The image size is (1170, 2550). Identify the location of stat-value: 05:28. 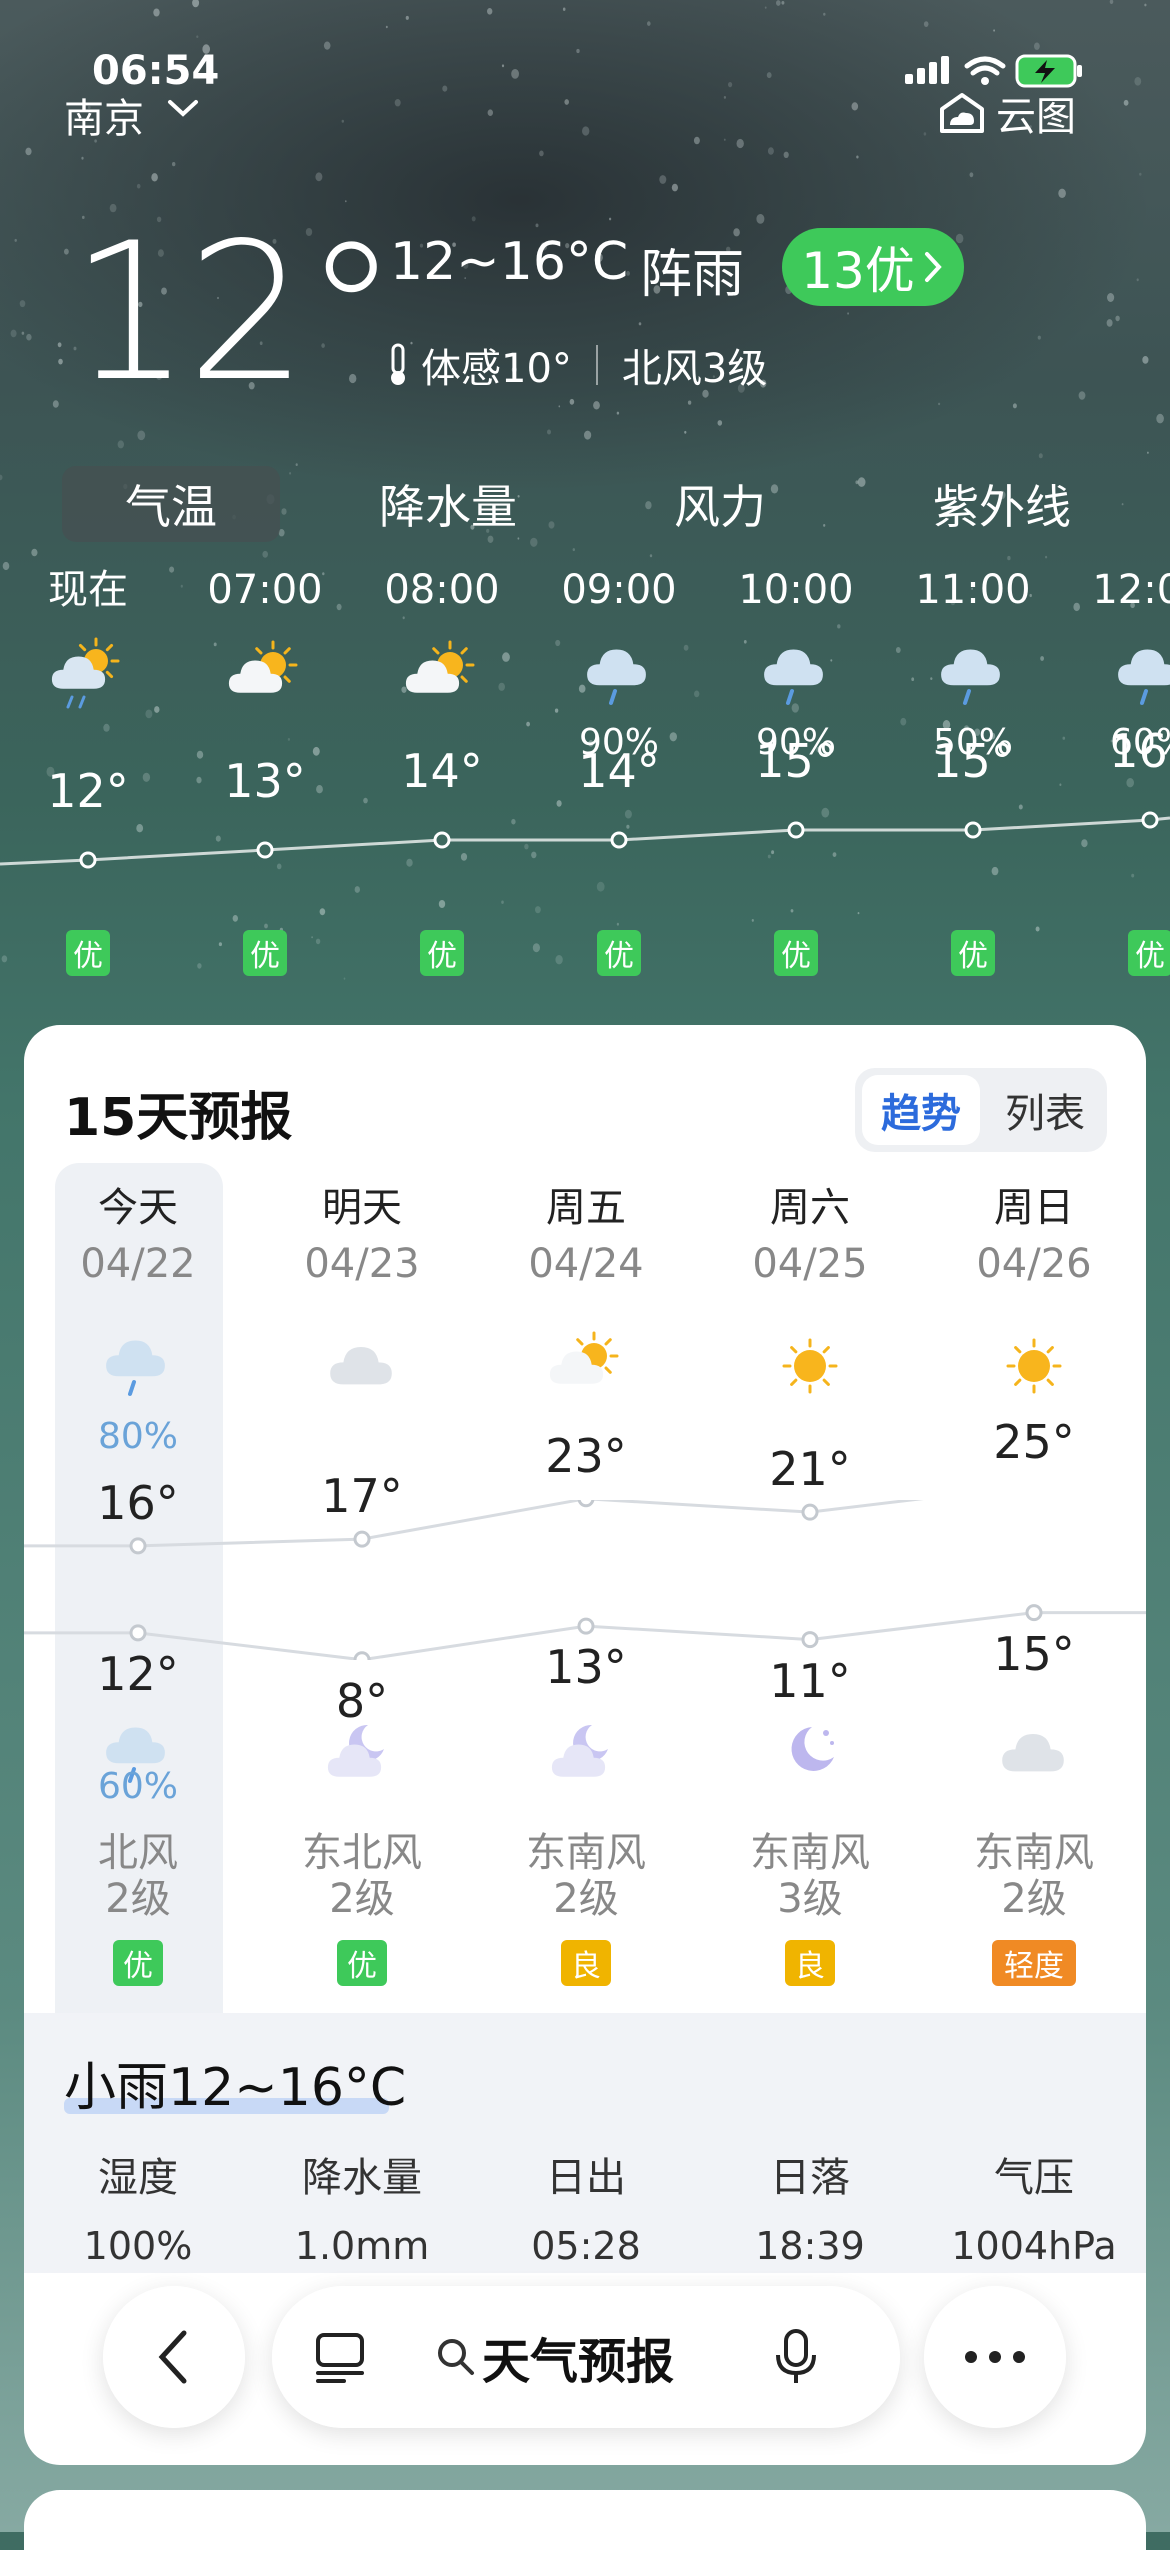
(586, 2246).